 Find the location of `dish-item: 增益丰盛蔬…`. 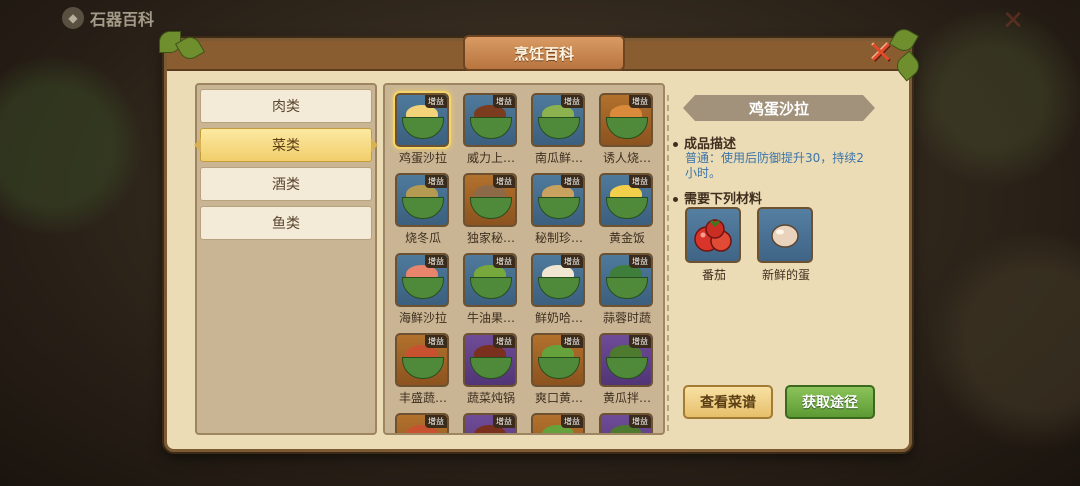

dish-item: 增益丰盛蔬… is located at coordinates (423, 372).